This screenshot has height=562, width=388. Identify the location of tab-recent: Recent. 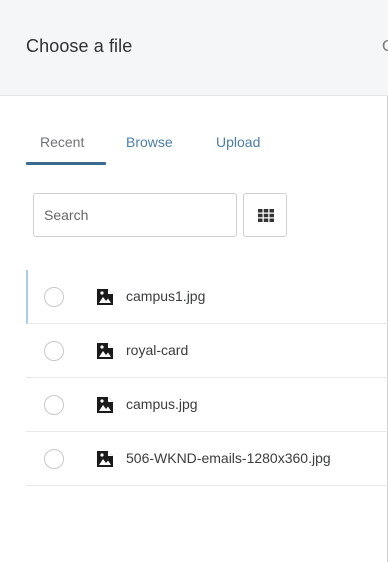
(66, 149).